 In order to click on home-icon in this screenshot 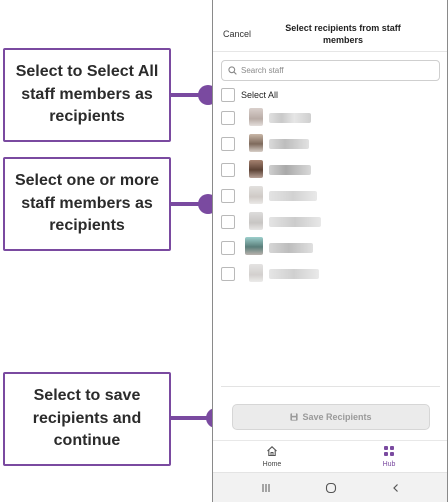, I will do `click(272, 451)`.